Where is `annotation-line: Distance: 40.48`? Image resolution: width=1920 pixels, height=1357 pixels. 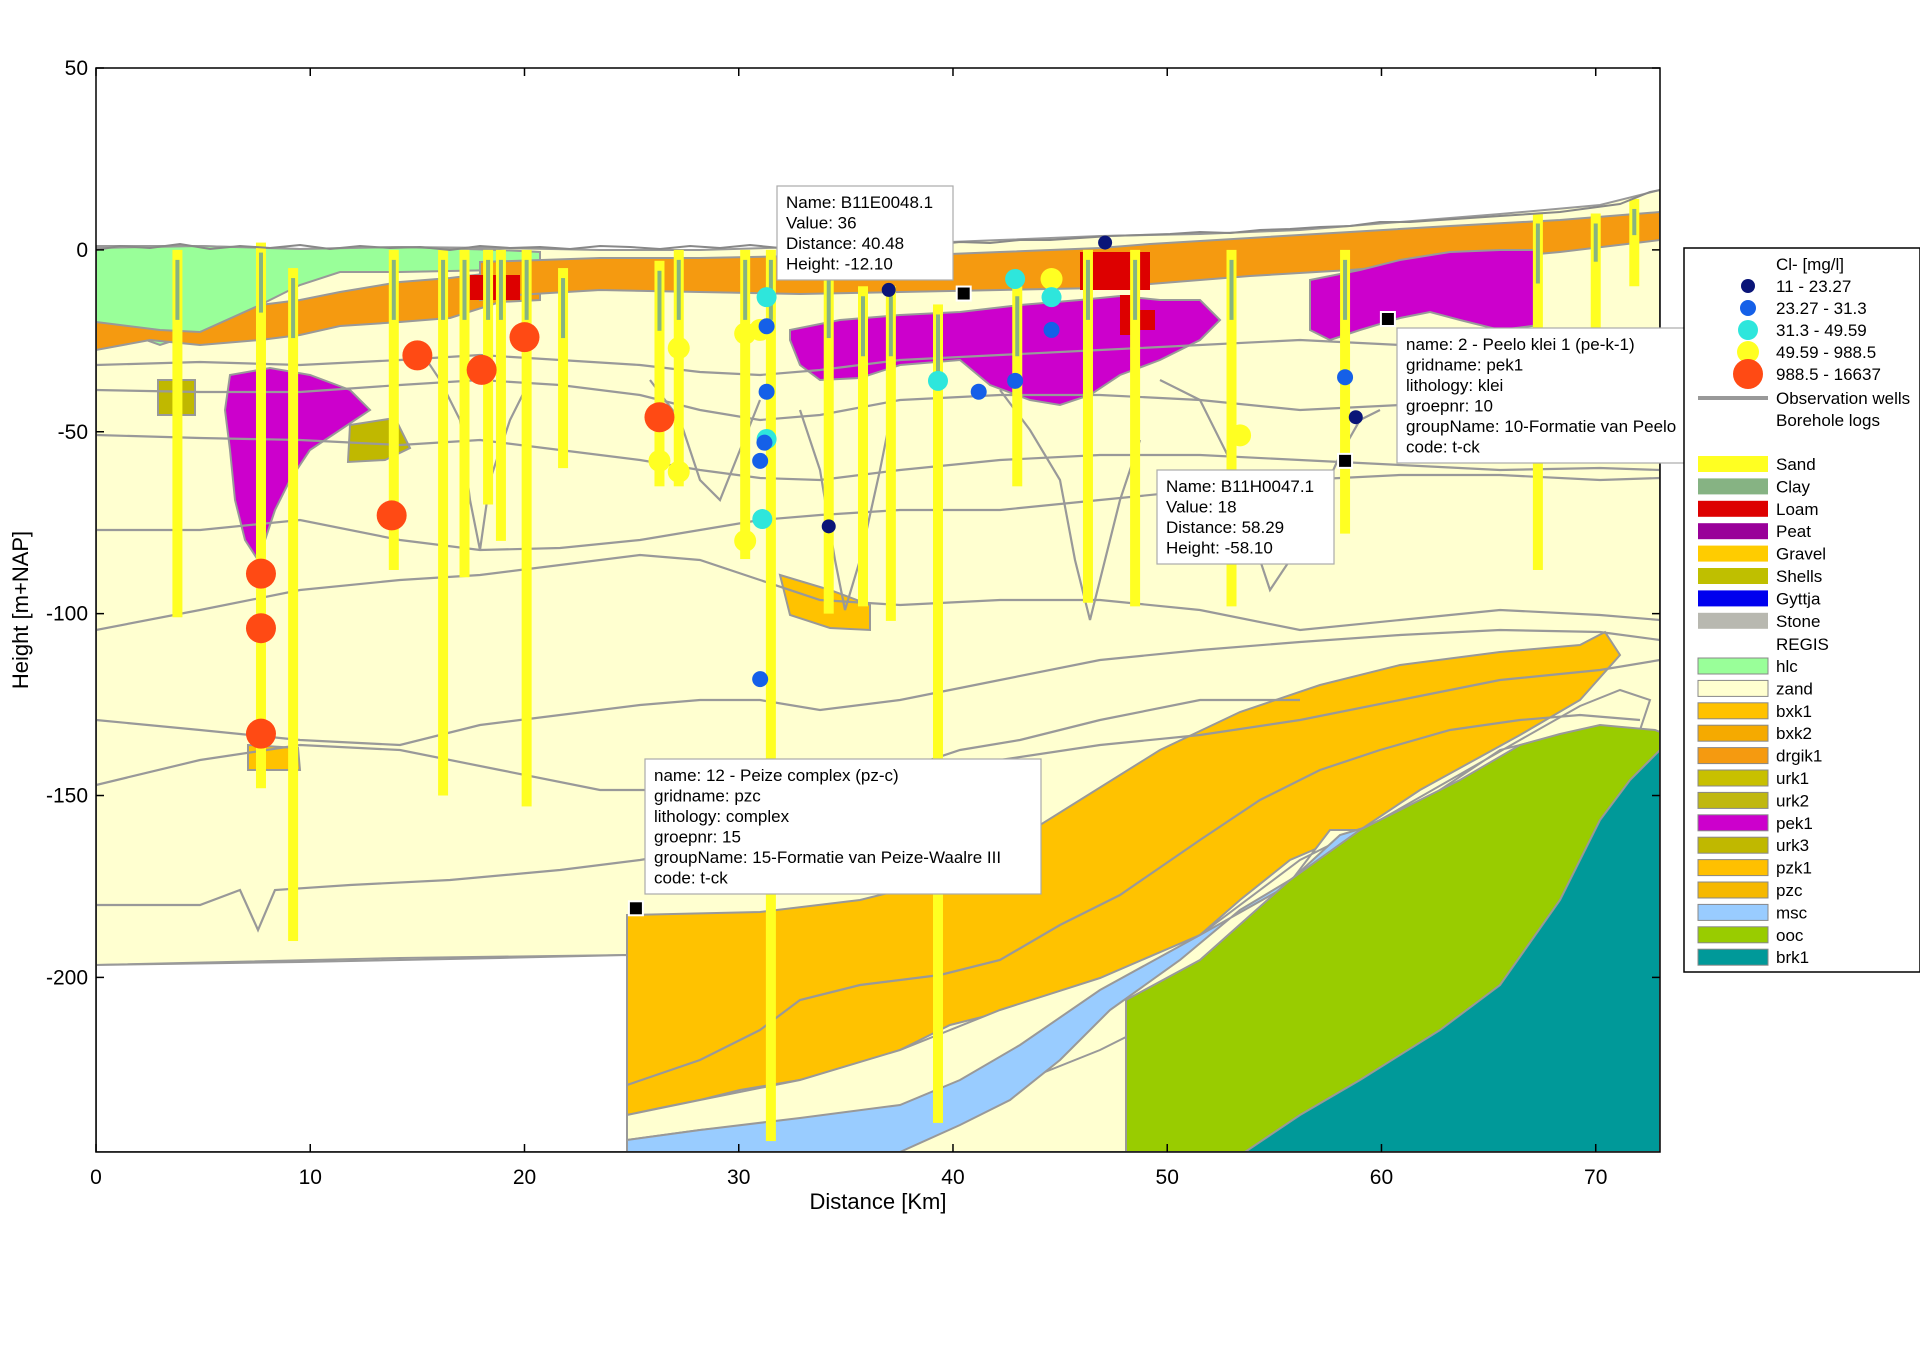 annotation-line: Distance: 40.48 is located at coordinates (845, 243).